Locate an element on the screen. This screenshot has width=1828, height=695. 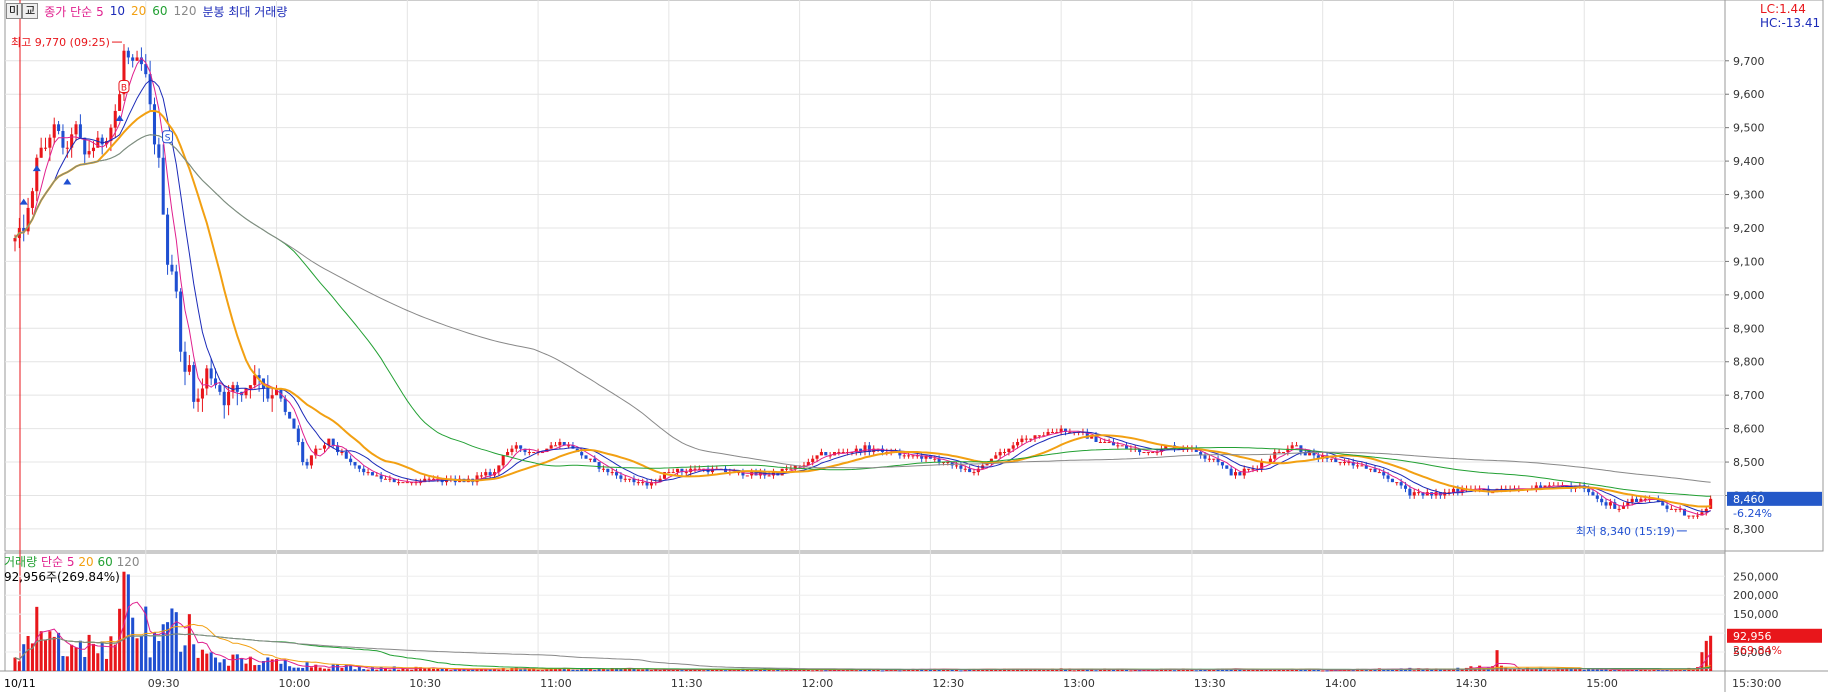
ma60-legend: 60 is located at coordinates (159, 11).